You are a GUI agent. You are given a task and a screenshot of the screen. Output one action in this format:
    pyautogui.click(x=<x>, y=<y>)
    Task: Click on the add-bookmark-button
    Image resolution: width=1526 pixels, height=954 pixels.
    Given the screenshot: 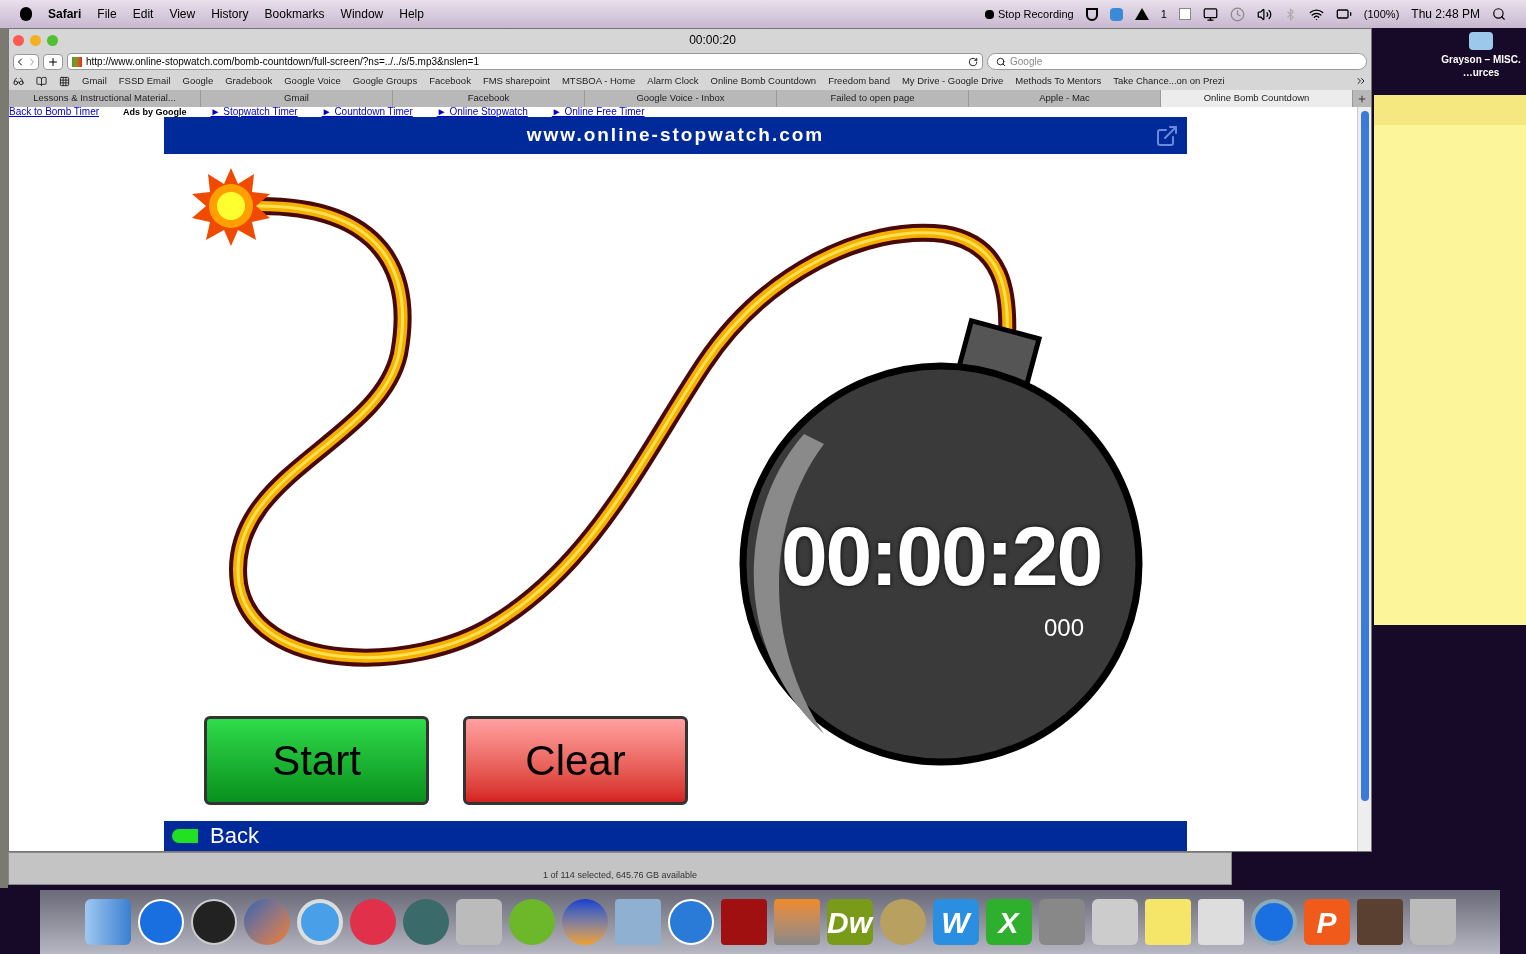 What is the action you would take?
    pyautogui.click(x=53, y=61)
    